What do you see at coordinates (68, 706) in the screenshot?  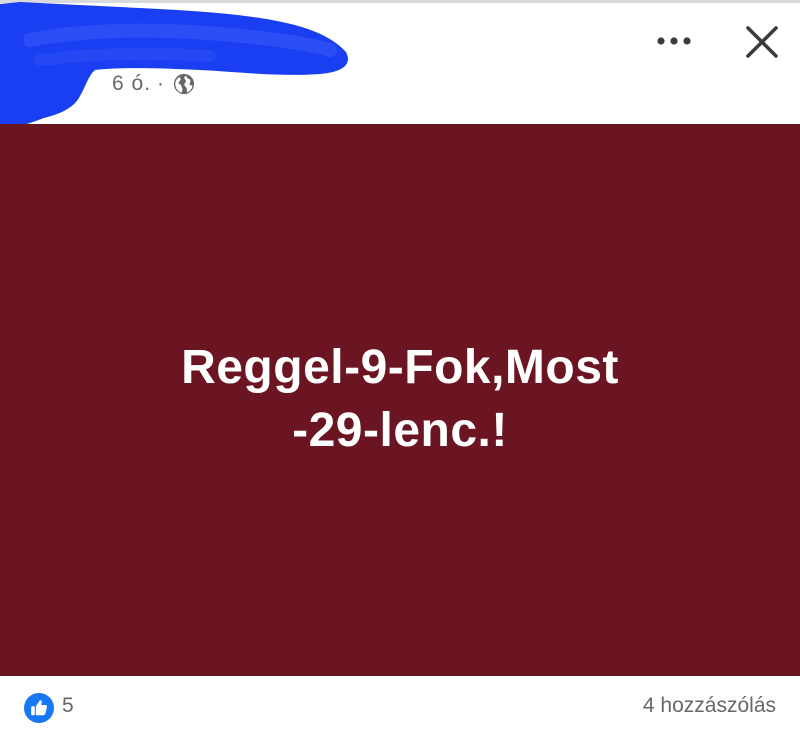 I see `like-count: 5` at bounding box center [68, 706].